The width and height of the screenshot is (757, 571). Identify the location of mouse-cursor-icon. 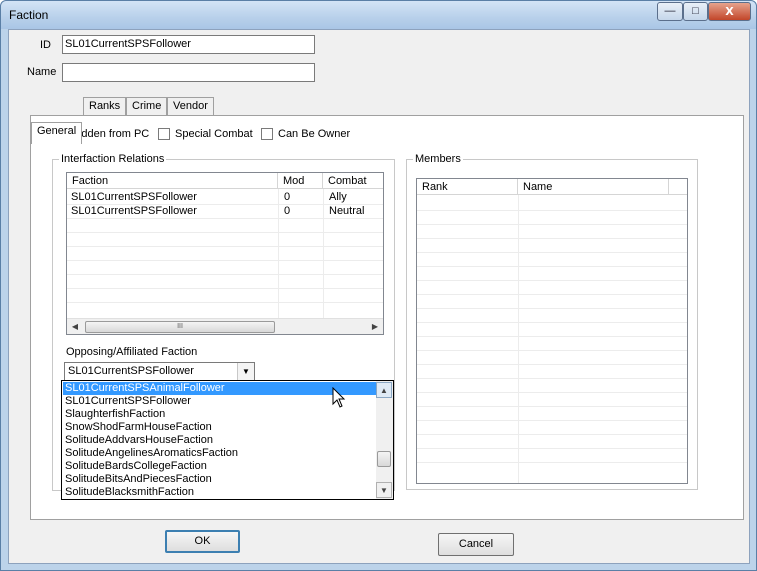
(339, 397).